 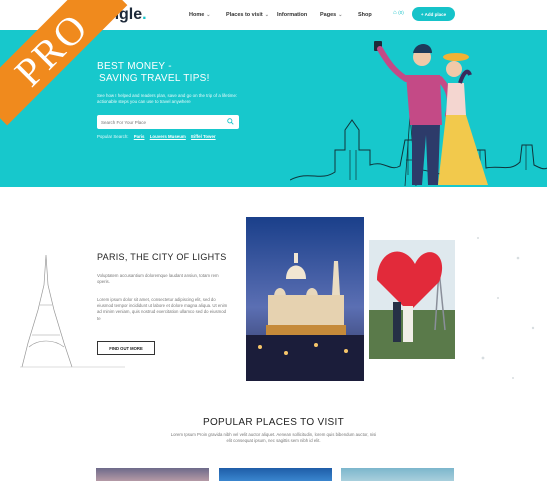 I want to click on nav-item-places: Places to visit ⌄, so click(x=247, y=15).